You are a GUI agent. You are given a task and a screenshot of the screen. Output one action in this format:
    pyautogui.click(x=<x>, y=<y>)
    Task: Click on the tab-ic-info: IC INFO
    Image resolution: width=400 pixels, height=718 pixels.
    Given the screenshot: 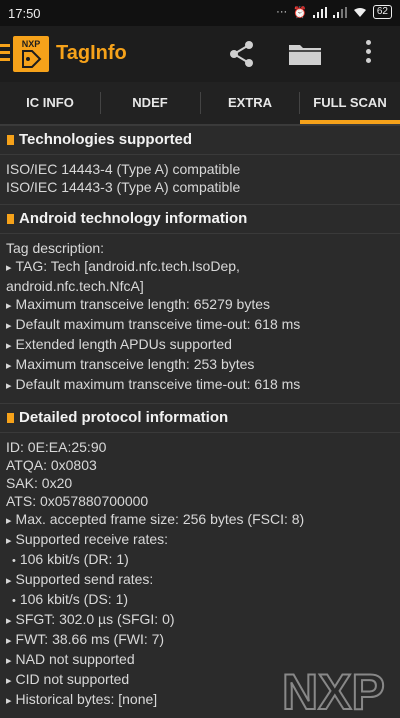 What is the action you would take?
    pyautogui.click(x=50, y=103)
    